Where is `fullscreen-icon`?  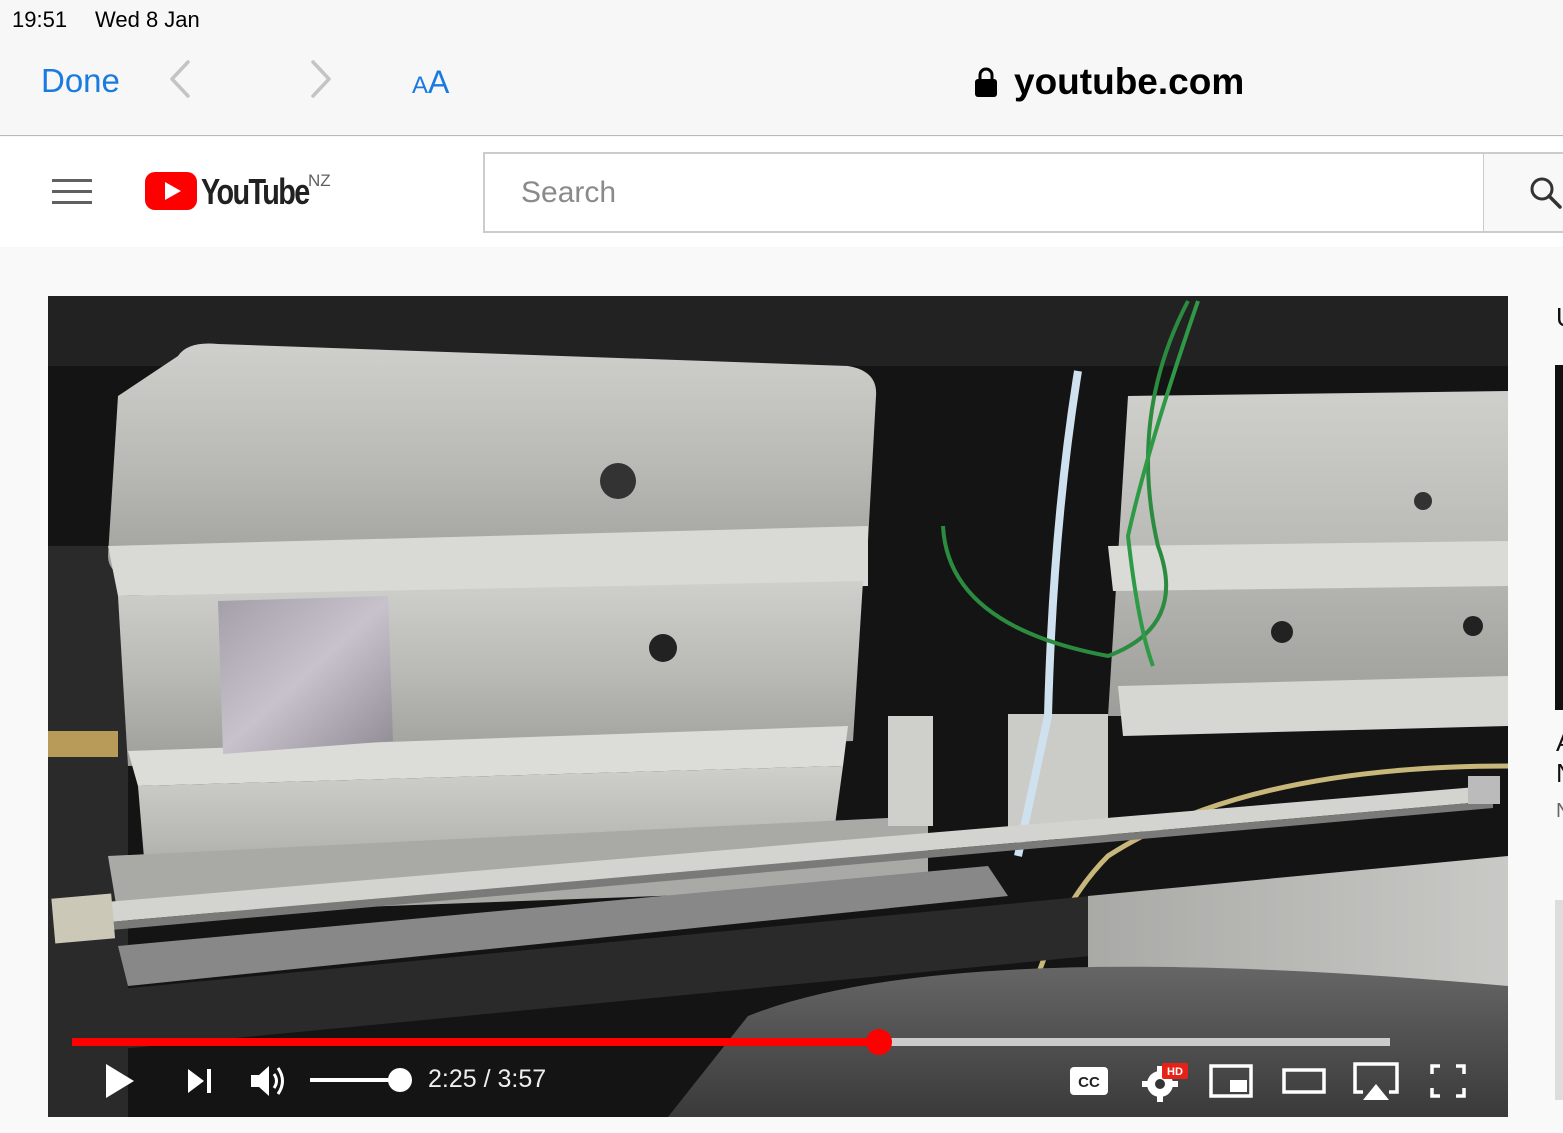 fullscreen-icon is located at coordinates (1448, 1081).